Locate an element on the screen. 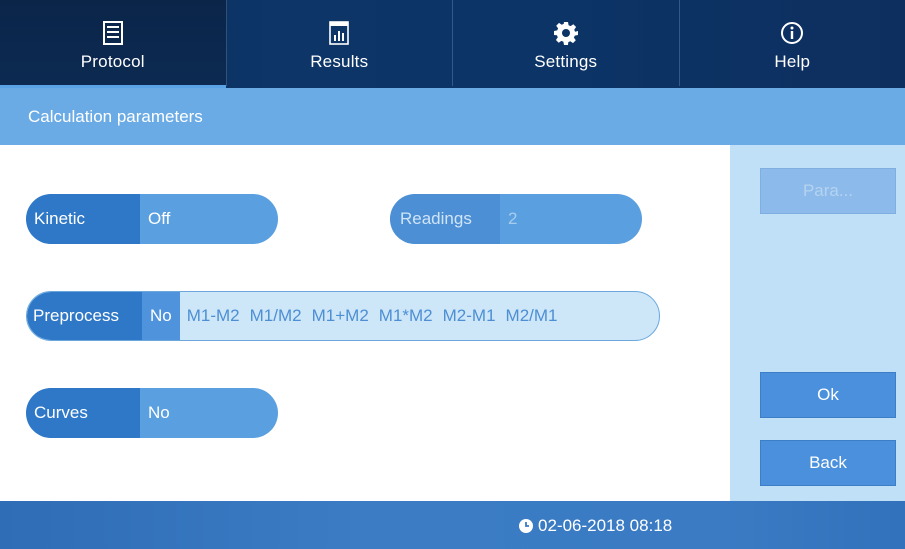  preprocess-option-no: No is located at coordinates (161, 316).